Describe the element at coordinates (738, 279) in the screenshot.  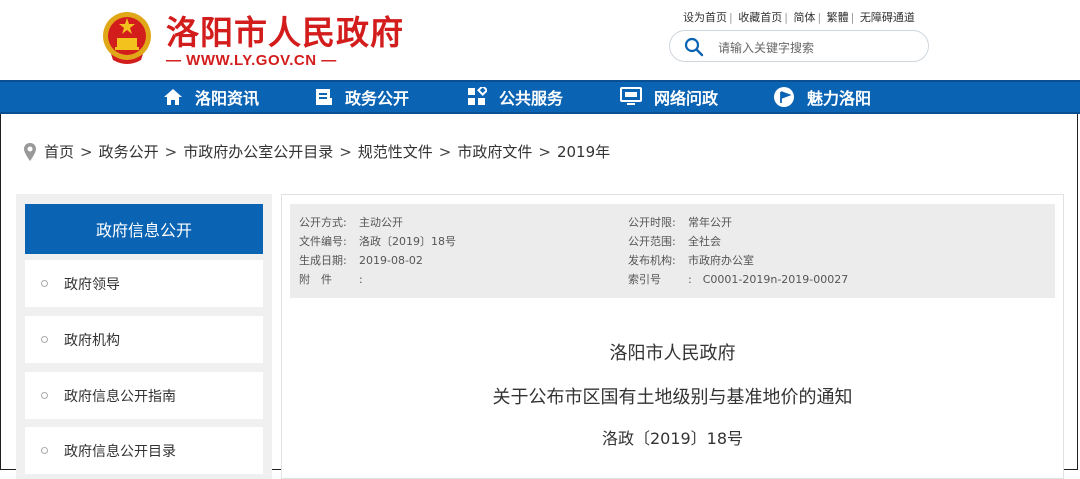
I see `meta-index-number: 索引号: C0001-2019n-2019-00027` at that location.